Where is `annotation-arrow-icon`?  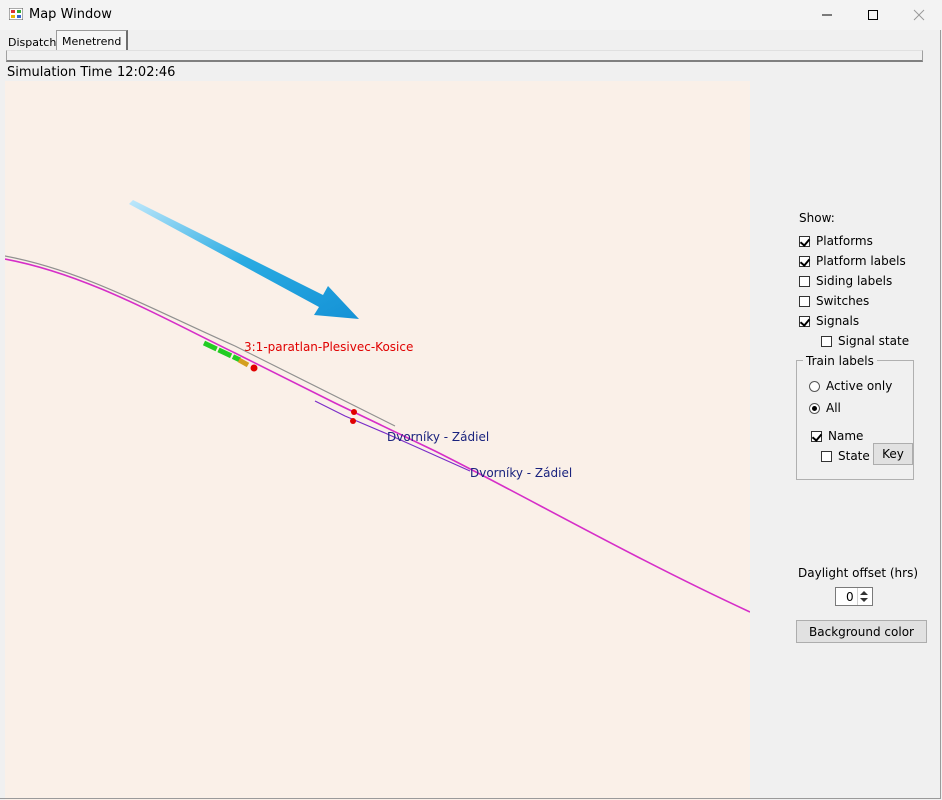
annotation-arrow-icon is located at coordinates (244, 259).